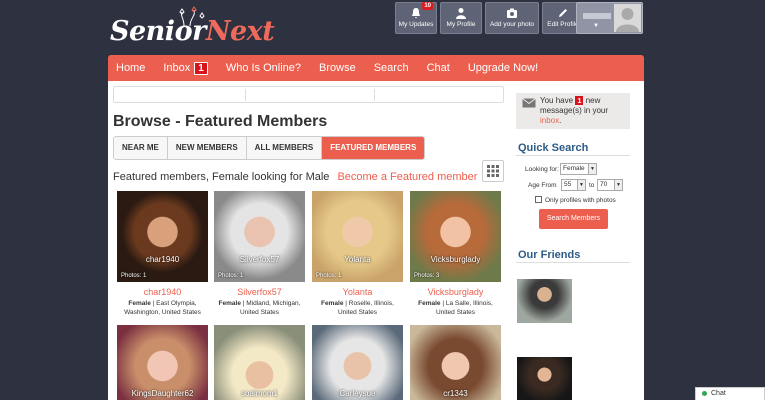 The image size is (765, 400). What do you see at coordinates (373, 148) in the screenshot?
I see `tab-featured-members: FEATURED MEMBERS` at bounding box center [373, 148].